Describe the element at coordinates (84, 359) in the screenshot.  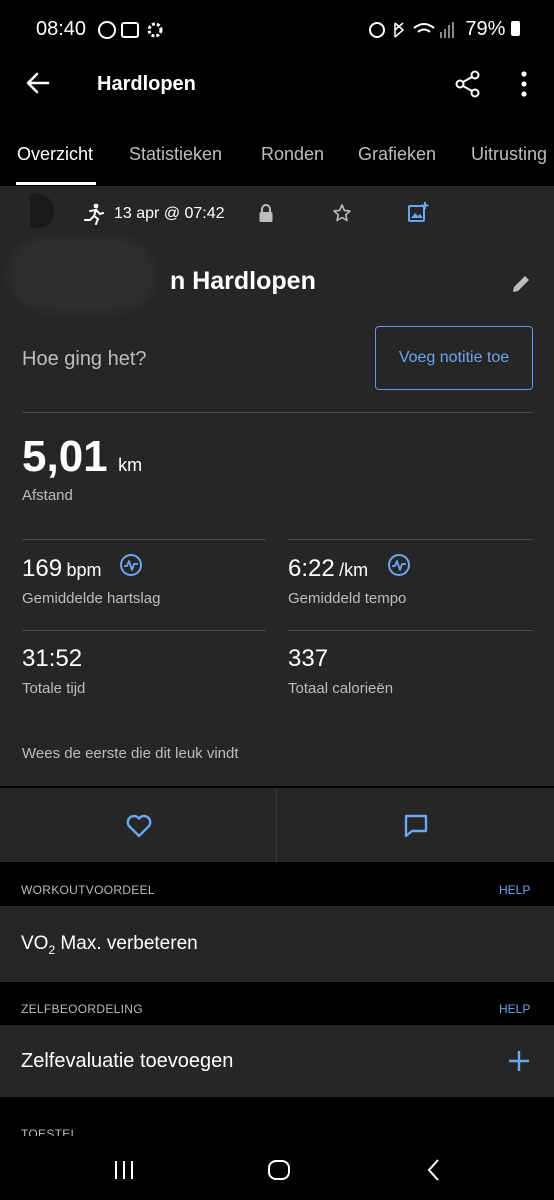
I see `how-did-it-go-label: Hoe ging het?` at that location.